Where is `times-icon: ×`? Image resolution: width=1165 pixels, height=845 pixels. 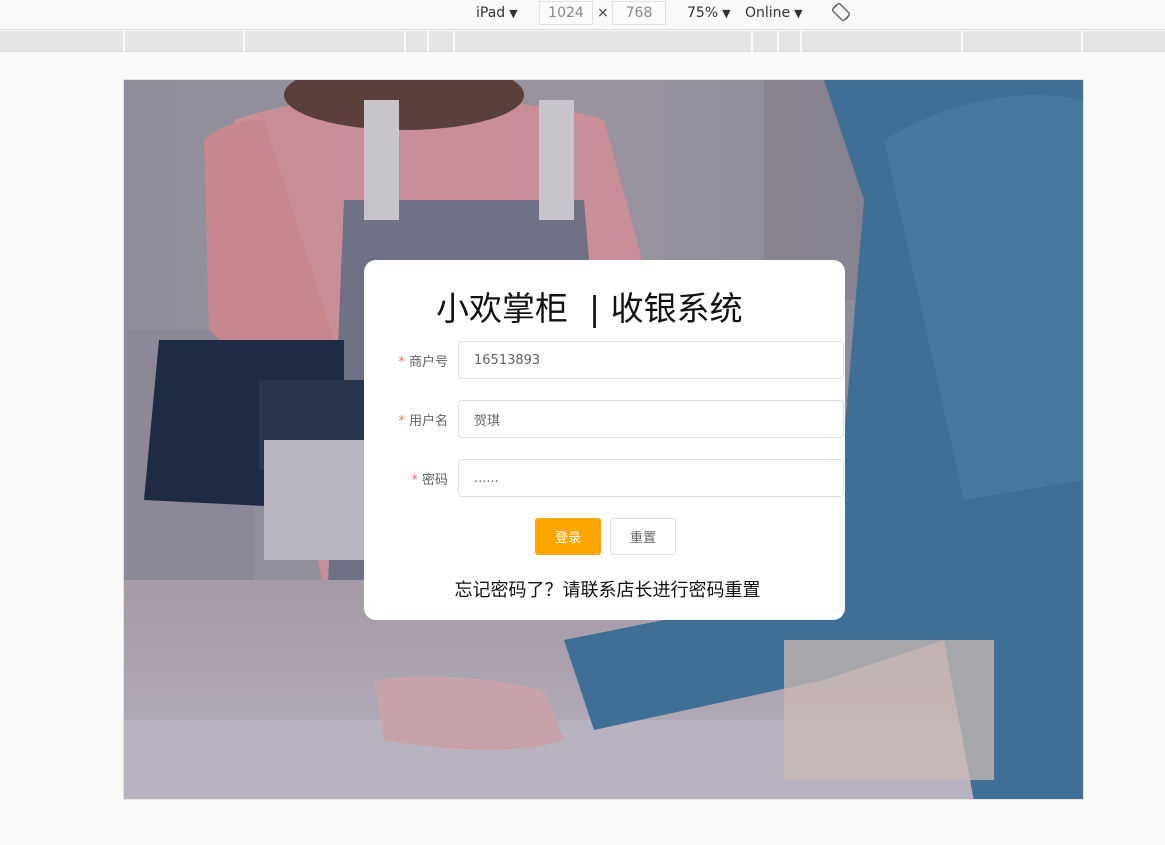
times-icon: × is located at coordinates (603, 13).